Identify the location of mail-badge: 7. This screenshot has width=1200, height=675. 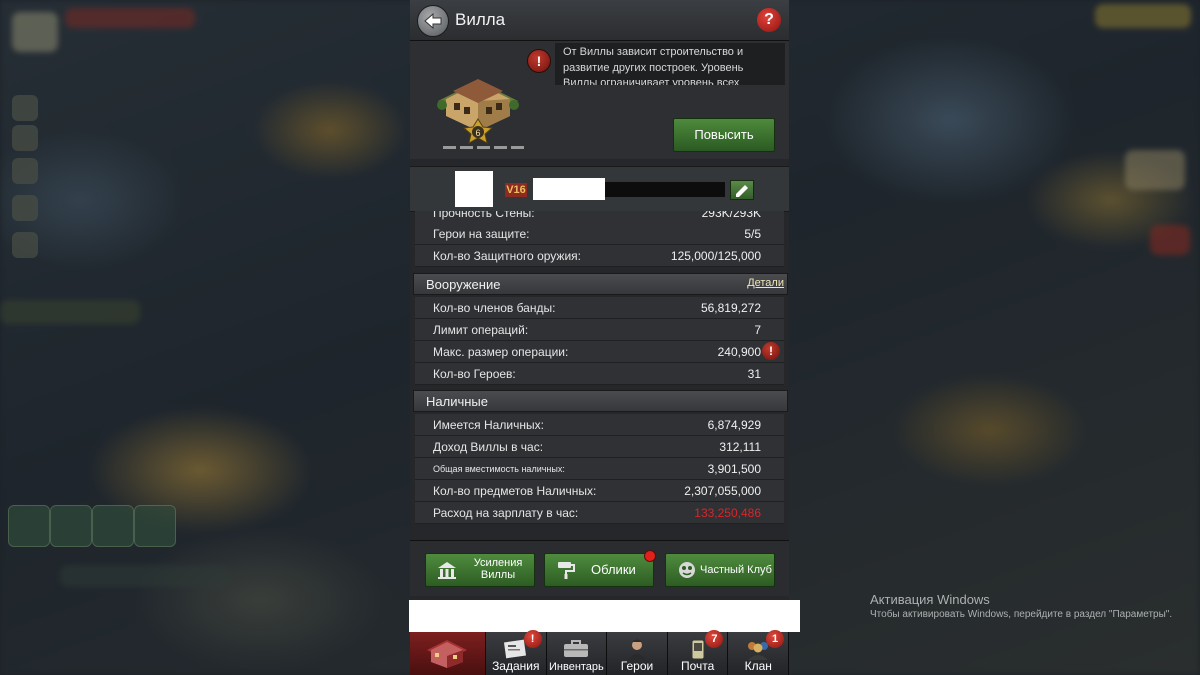
(714, 639).